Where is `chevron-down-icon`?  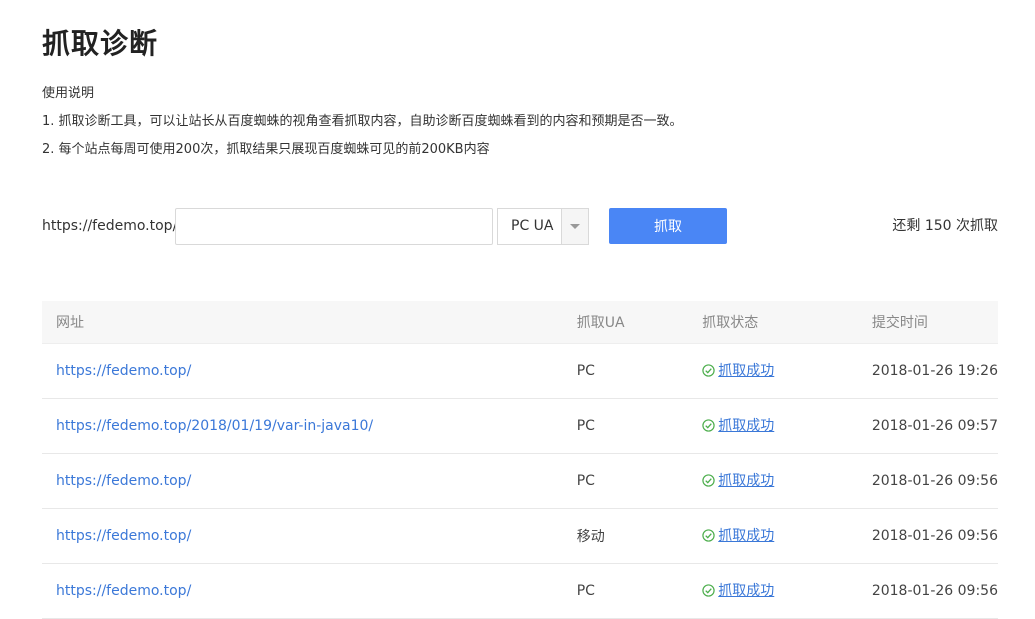
chevron-down-icon is located at coordinates (575, 226).